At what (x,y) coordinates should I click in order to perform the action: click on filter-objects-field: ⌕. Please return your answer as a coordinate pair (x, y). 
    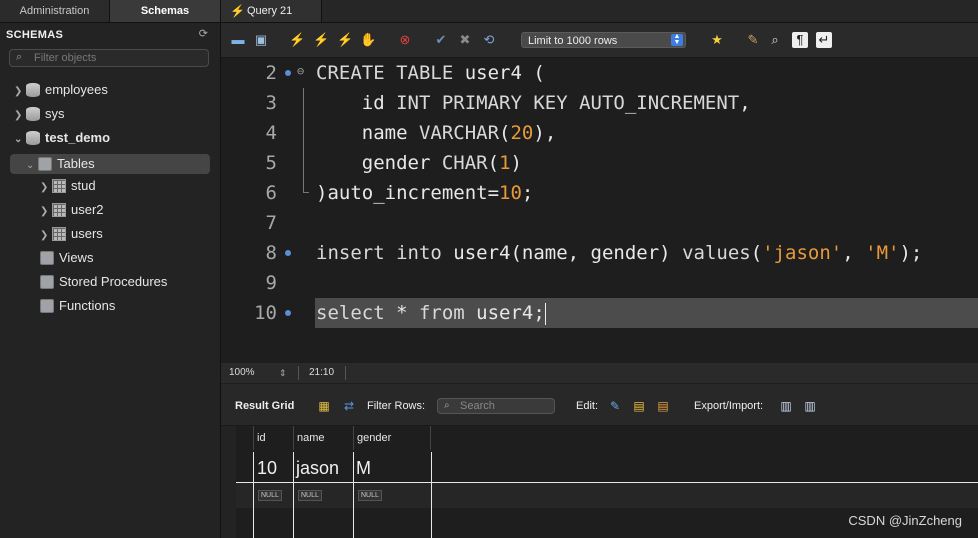
    Looking at the image, I should click on (109, 58).